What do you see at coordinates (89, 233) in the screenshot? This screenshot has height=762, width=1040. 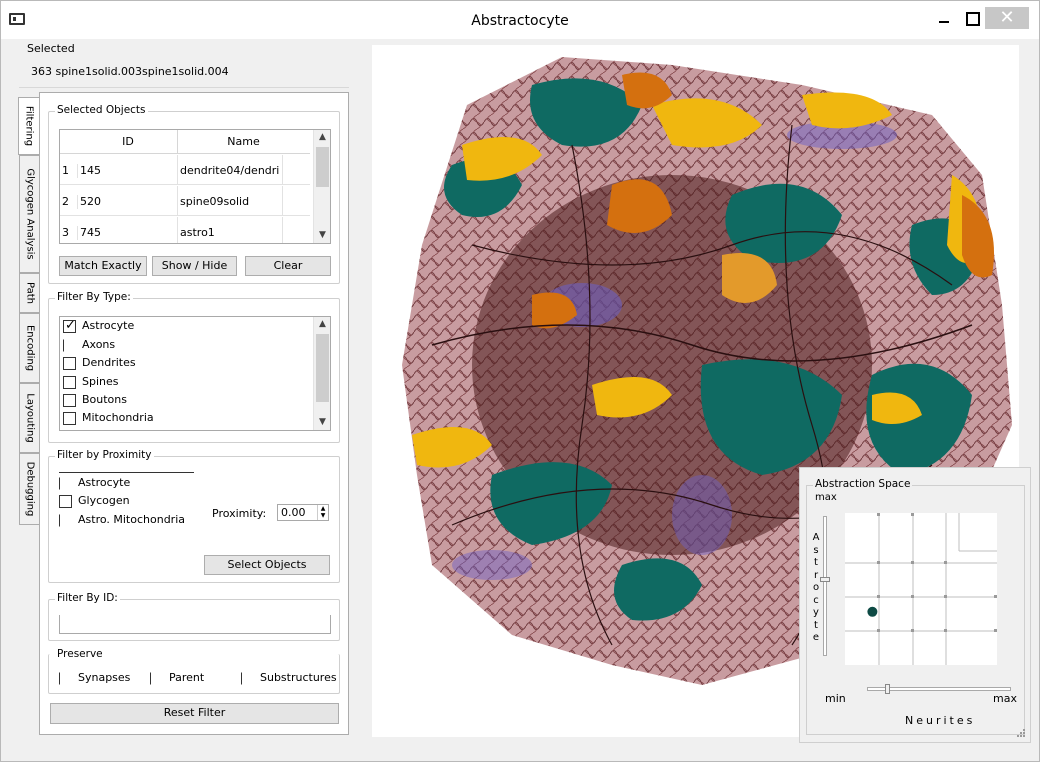 I see `row-id: 745` at bounding box center [89, 233].